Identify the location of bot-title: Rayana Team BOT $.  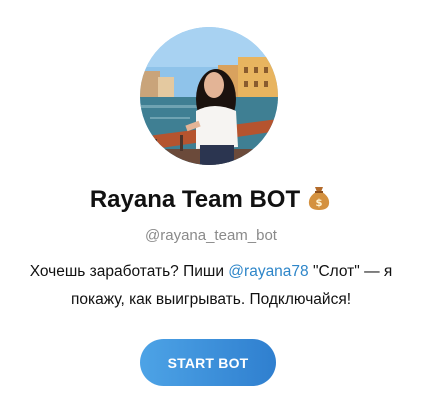
(211, 198).